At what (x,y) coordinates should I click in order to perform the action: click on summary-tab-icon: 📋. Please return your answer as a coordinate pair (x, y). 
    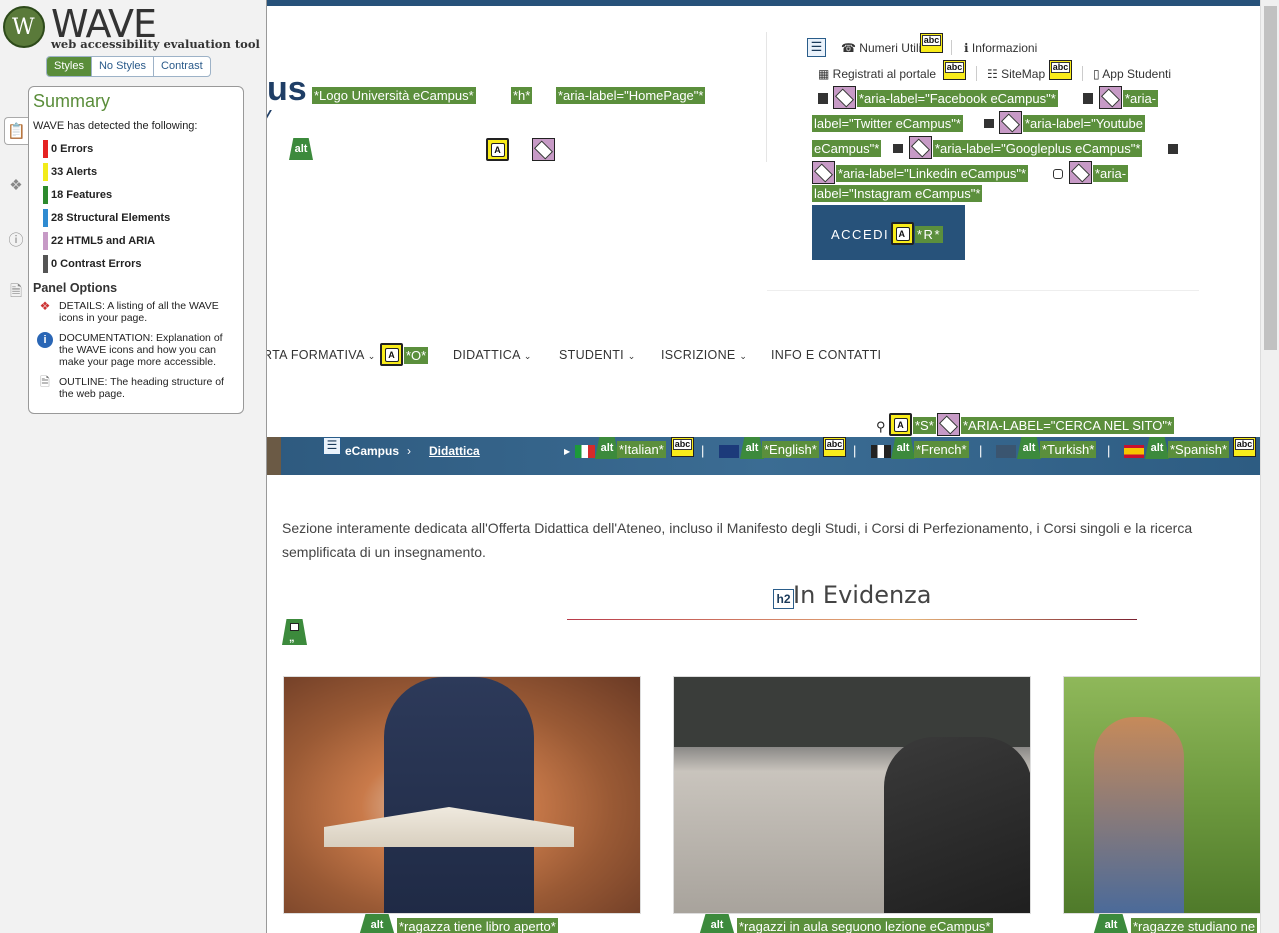
    Looking at the image, I should click on (16, 131).